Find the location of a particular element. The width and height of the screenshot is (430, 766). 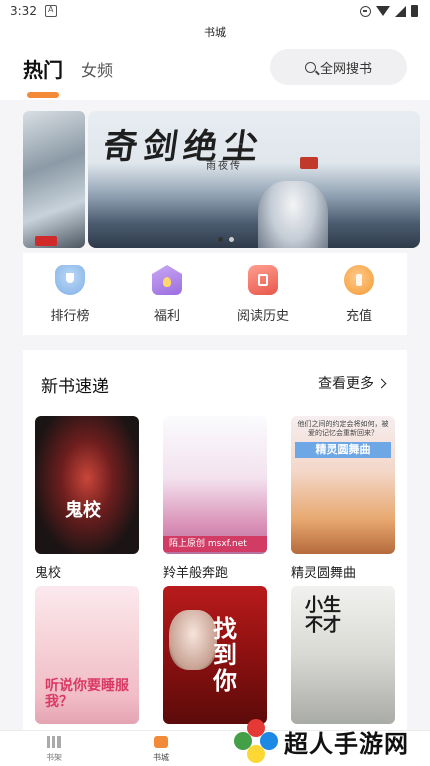

banner-slide: 奇剑绝尘 雨夜传 is located at coordinates (254, 179).